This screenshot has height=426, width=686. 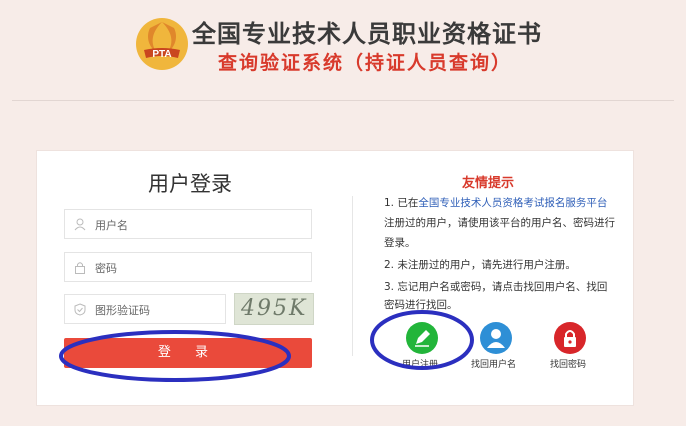 What do you see at coordinates (367, 34) in the screenshot?
I see `page-title: 全国专业技术人员职业资格证书` at bounding box center [367, 34].